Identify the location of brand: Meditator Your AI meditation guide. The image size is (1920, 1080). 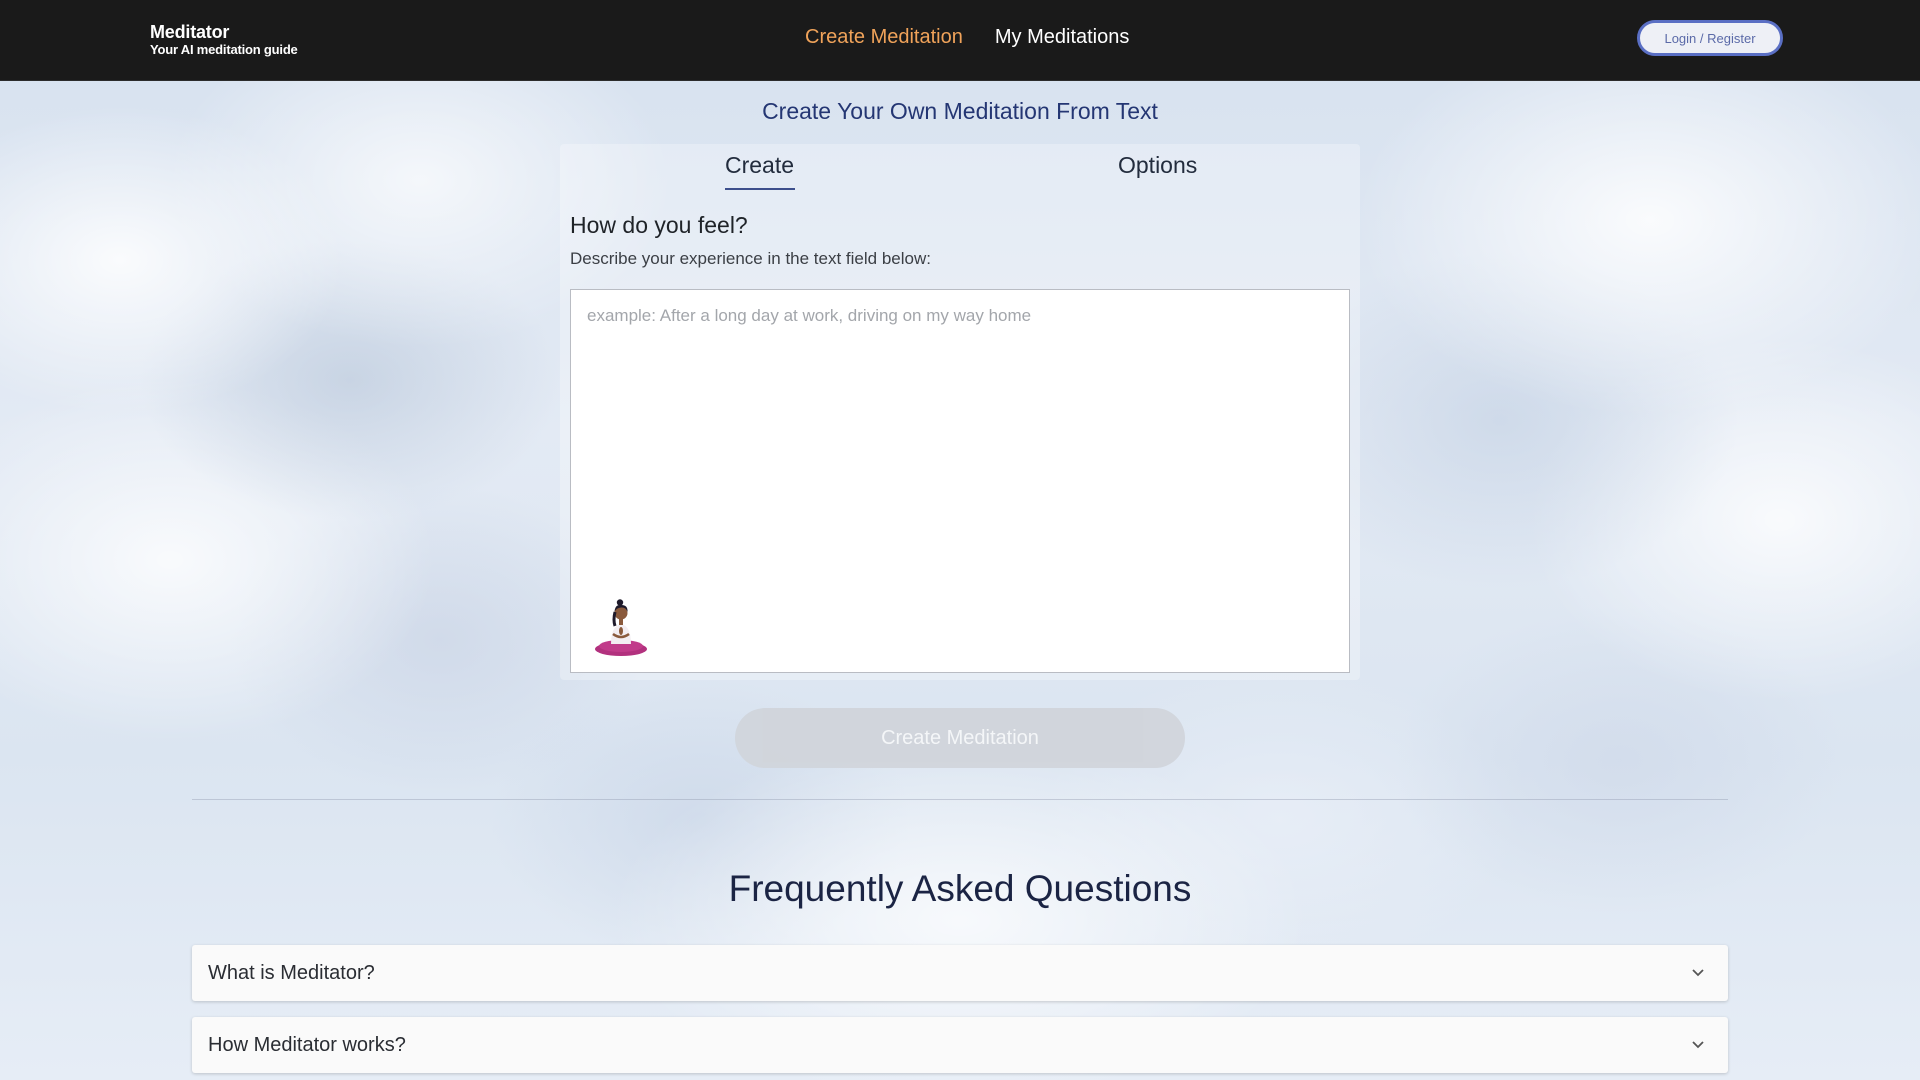
(224, 40).